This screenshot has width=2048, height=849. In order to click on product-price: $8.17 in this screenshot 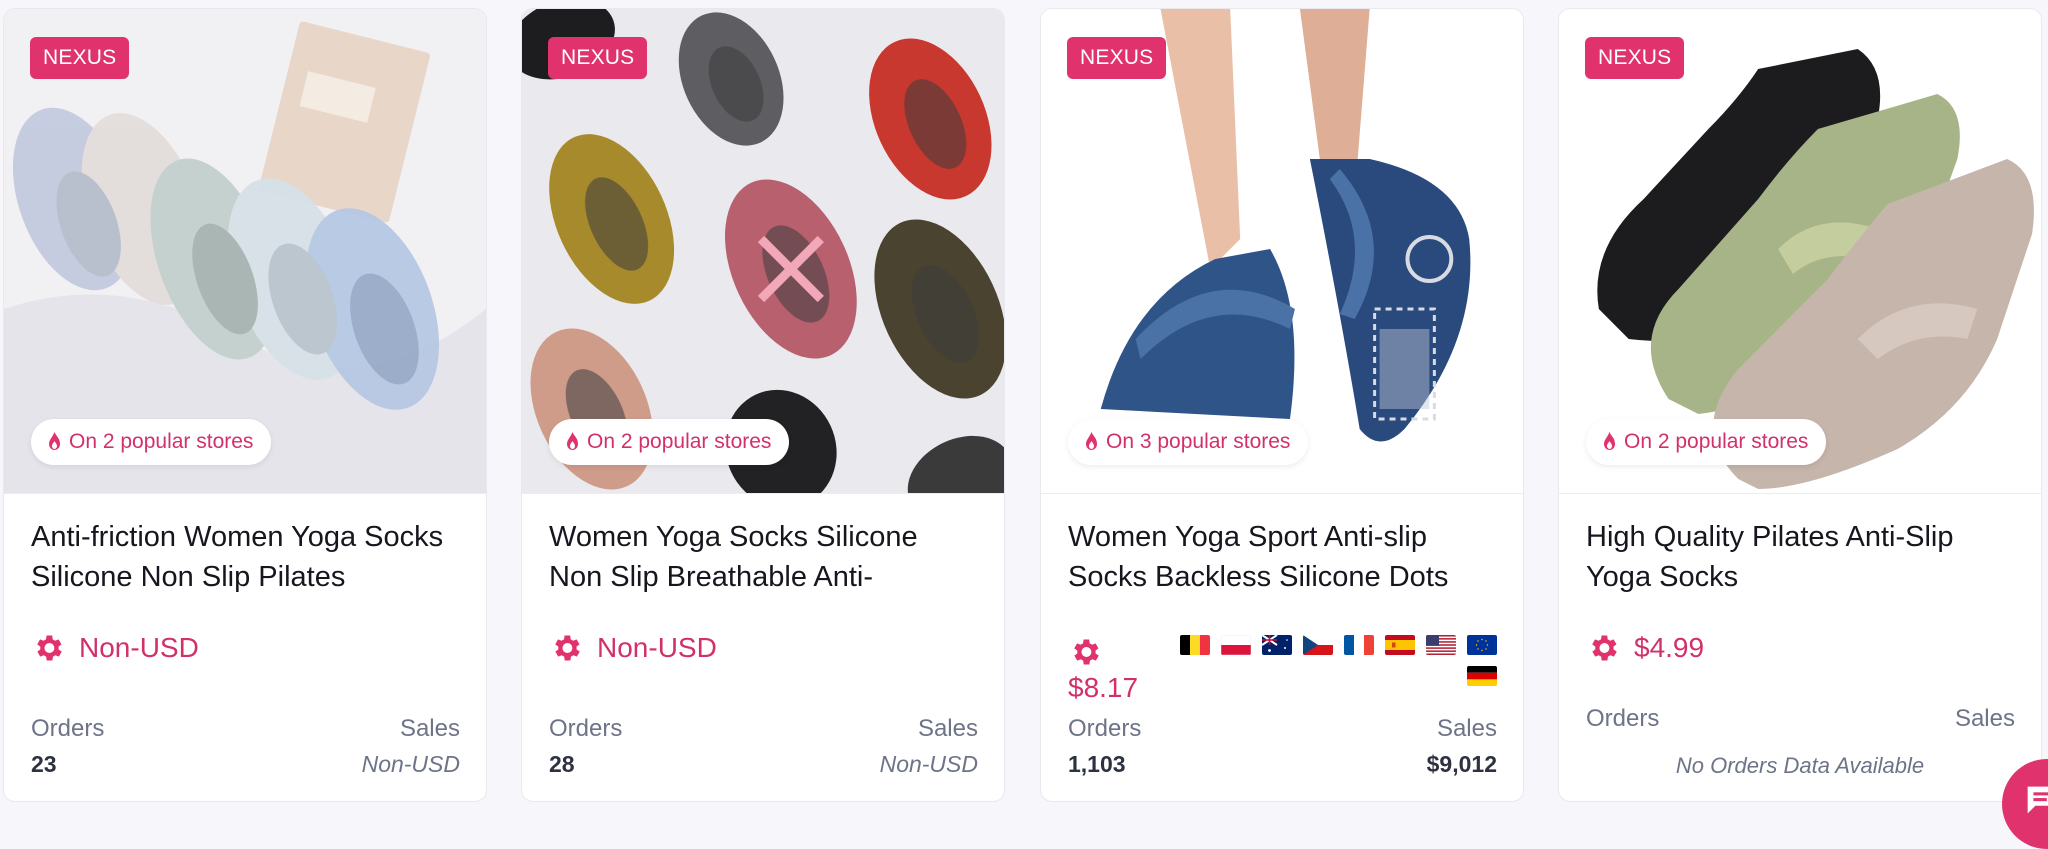, I will do `click(1103, 687)`.